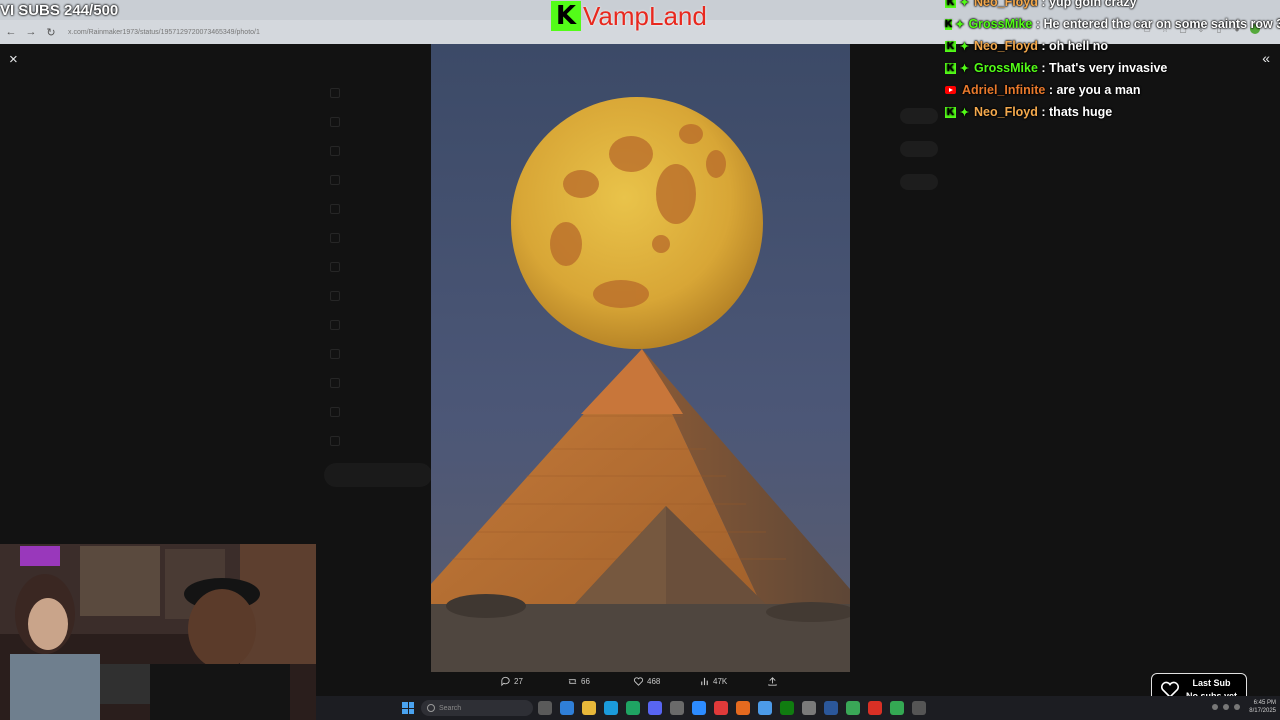 Image resolution: width=1280 pixels, height=720 pixels. I want to click on chat-text: That's very invasive, so click(1108, 68).